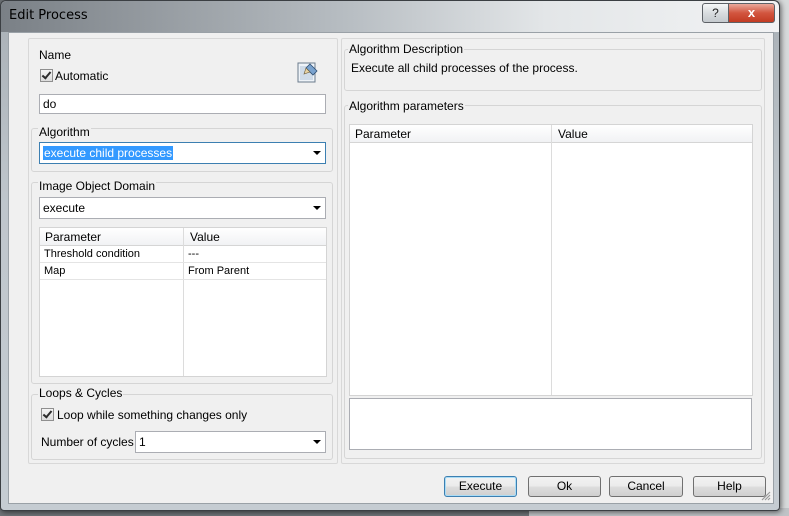  What do you see at coordinates (193, 254) in the screenshot?
I see `row-value: ---` at bounding box center [193, 254].